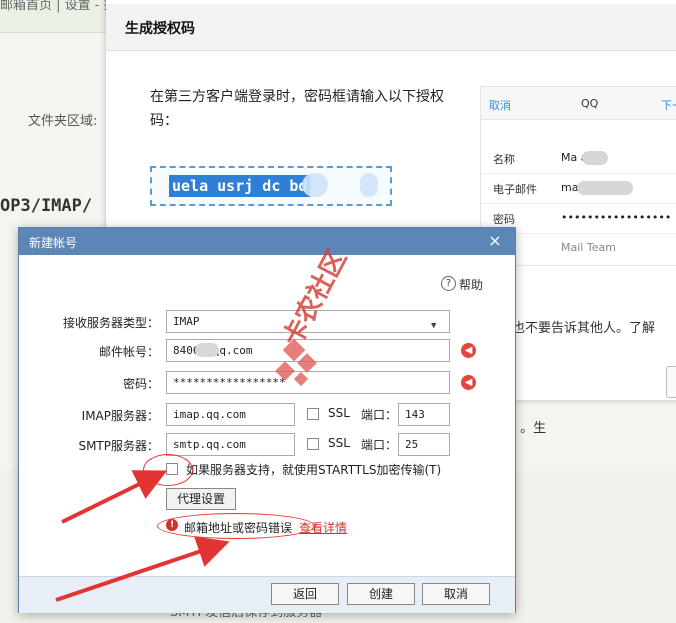 The height and width of the screenshot is (623, 676). Describe the element at coordinates (315, 298) in the screenshot. I see `watermark-text: 卡农社区` at that location.